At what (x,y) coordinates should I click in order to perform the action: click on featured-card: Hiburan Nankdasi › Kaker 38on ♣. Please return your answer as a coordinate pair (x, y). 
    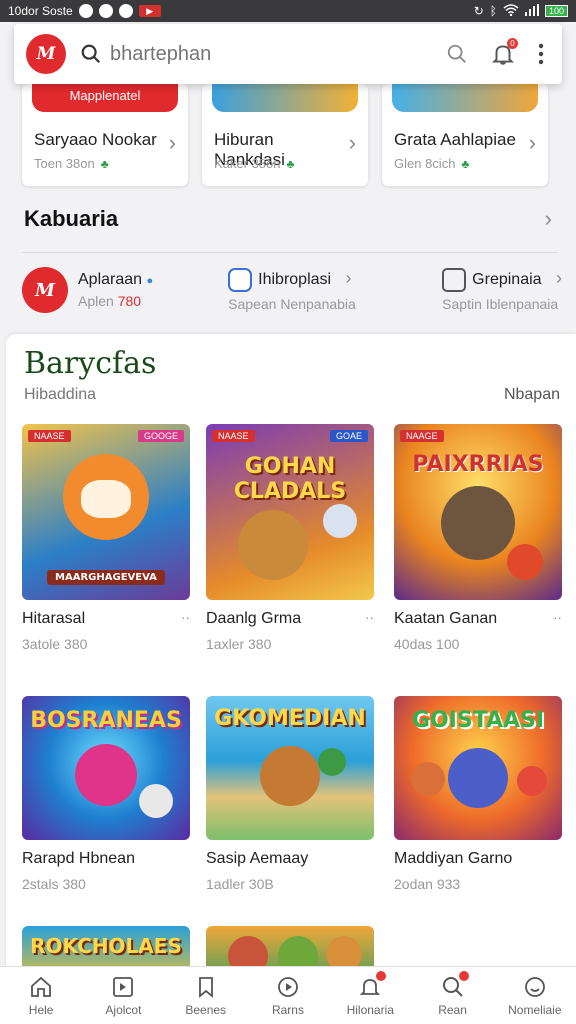
    Looking at the image, I should click on (285, 135).